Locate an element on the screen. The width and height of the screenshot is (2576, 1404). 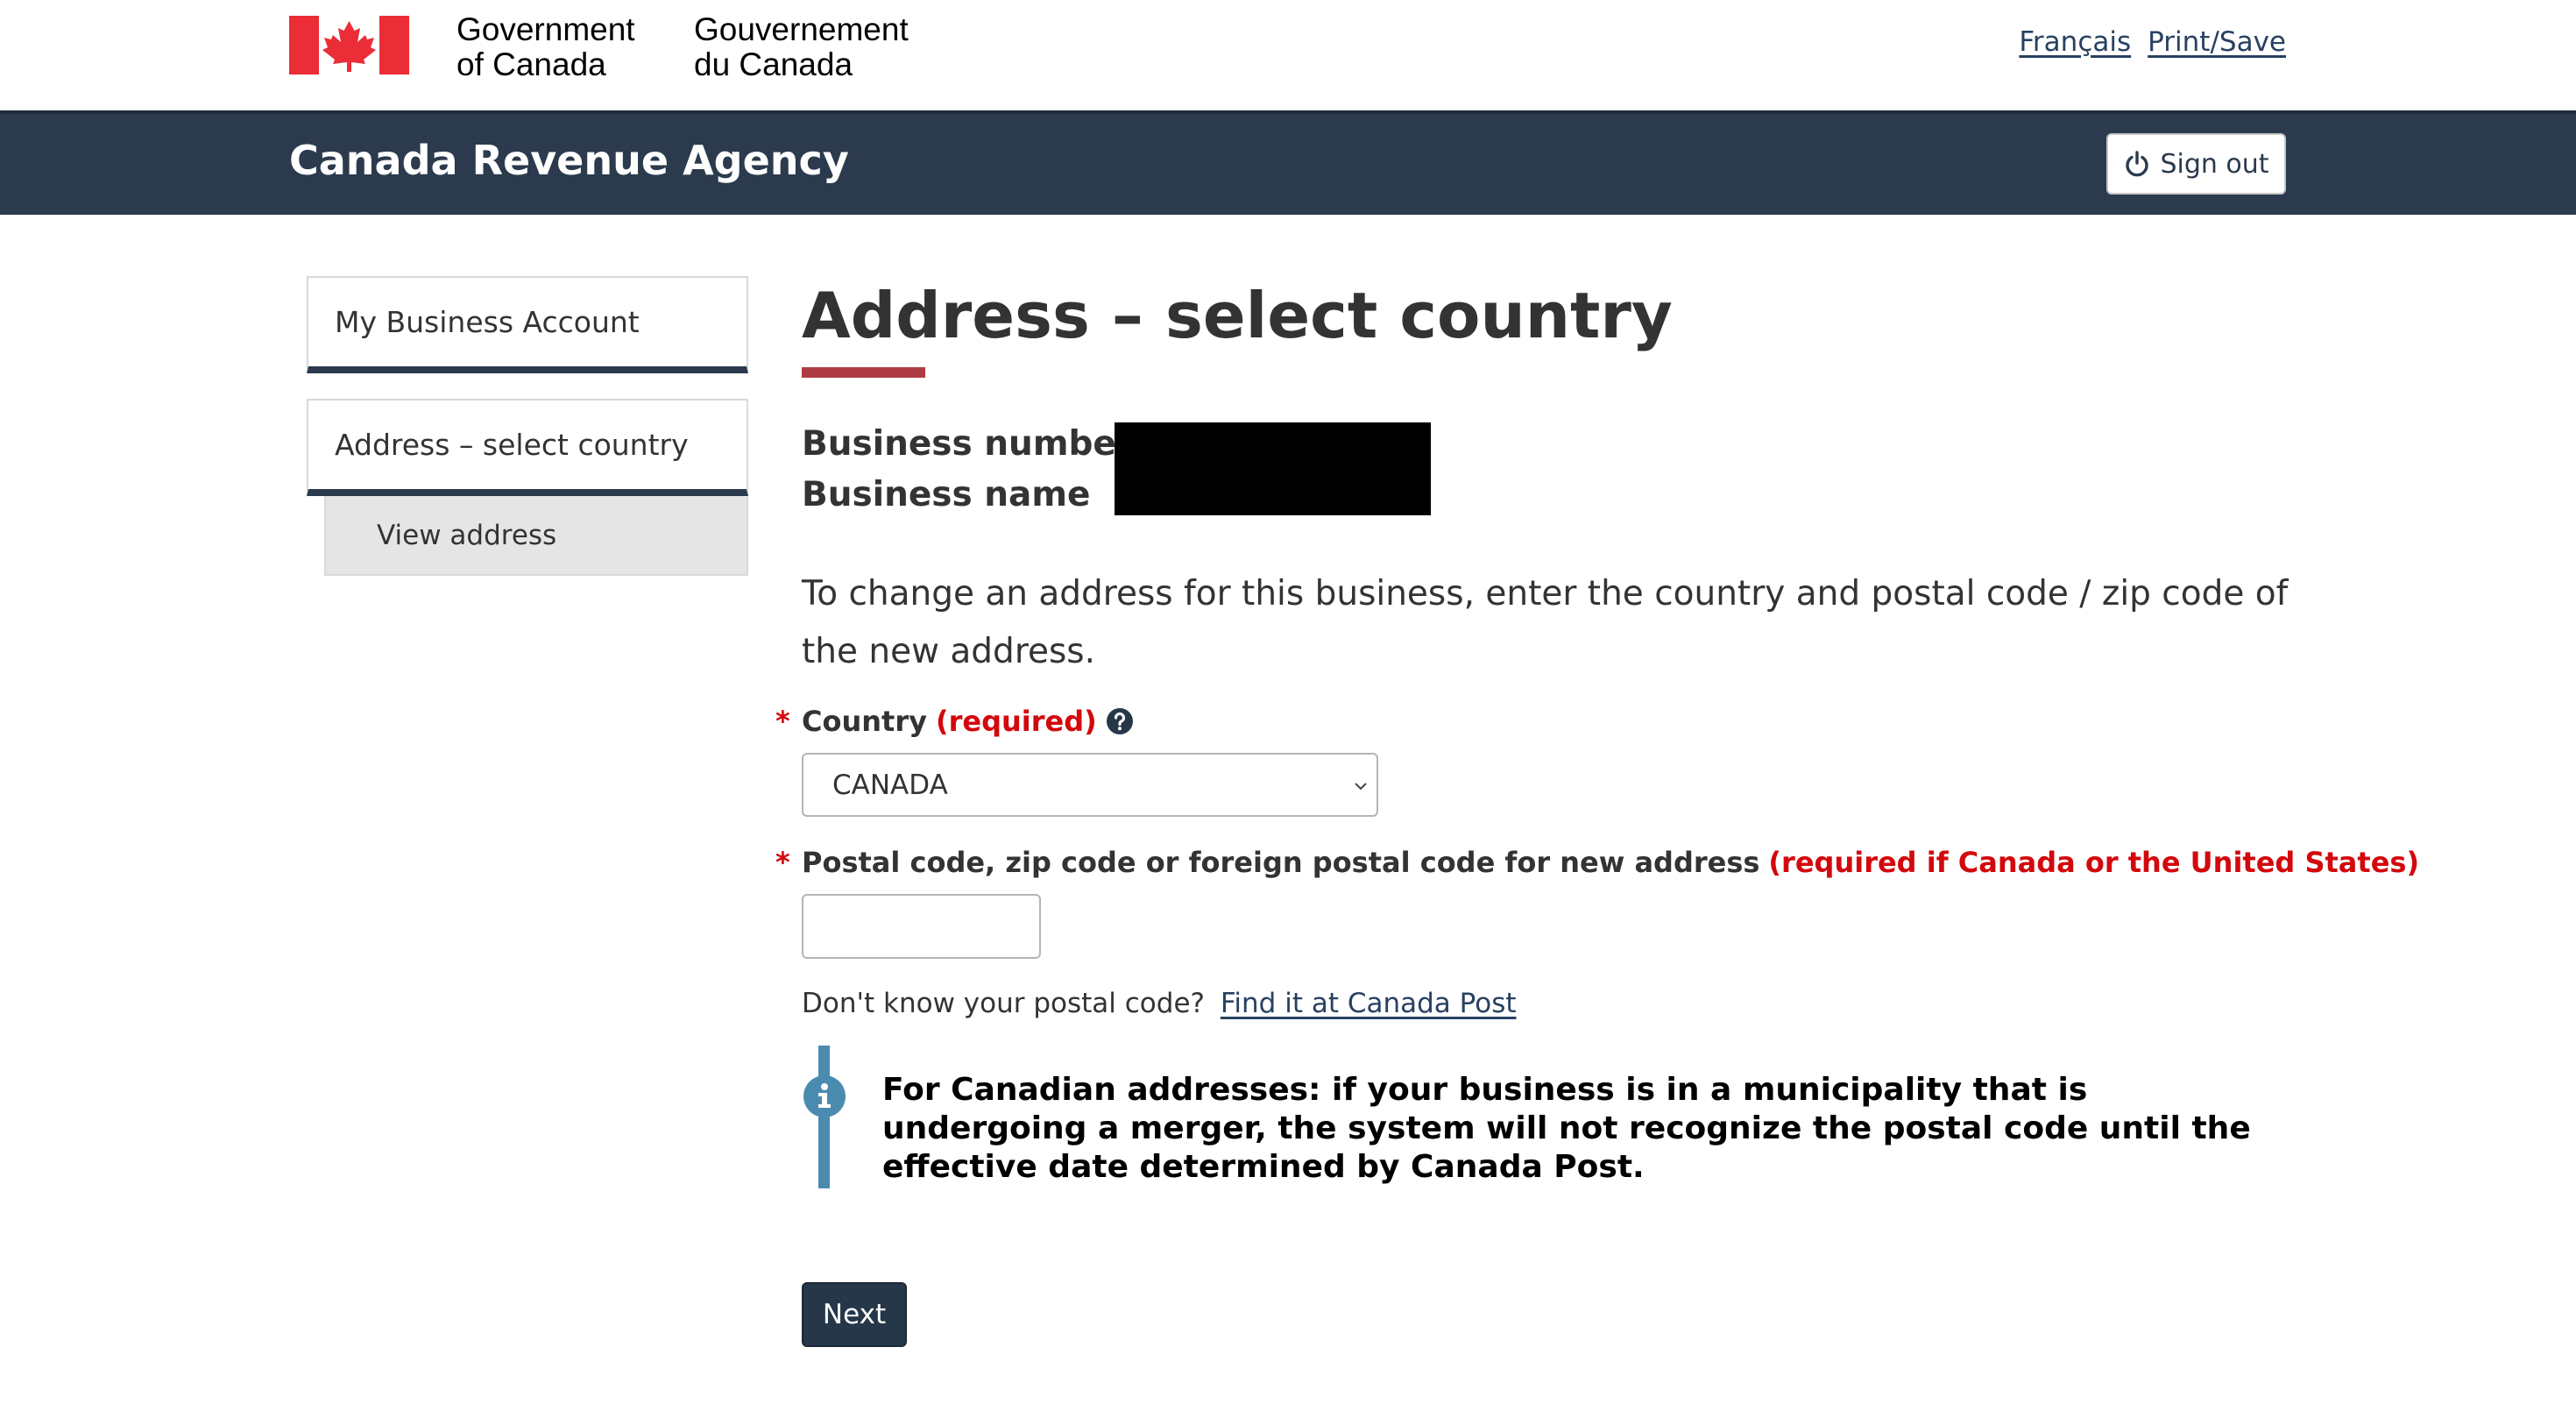
question-circle-icon is located at coordinates (1120, 721).